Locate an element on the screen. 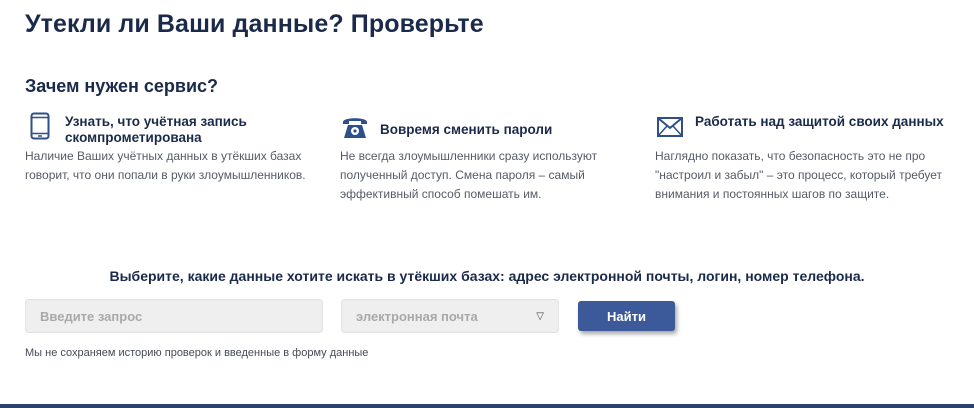 The height and width of the screenshot is (408, 974). telephone-icon is located at coordinates (355, 129).